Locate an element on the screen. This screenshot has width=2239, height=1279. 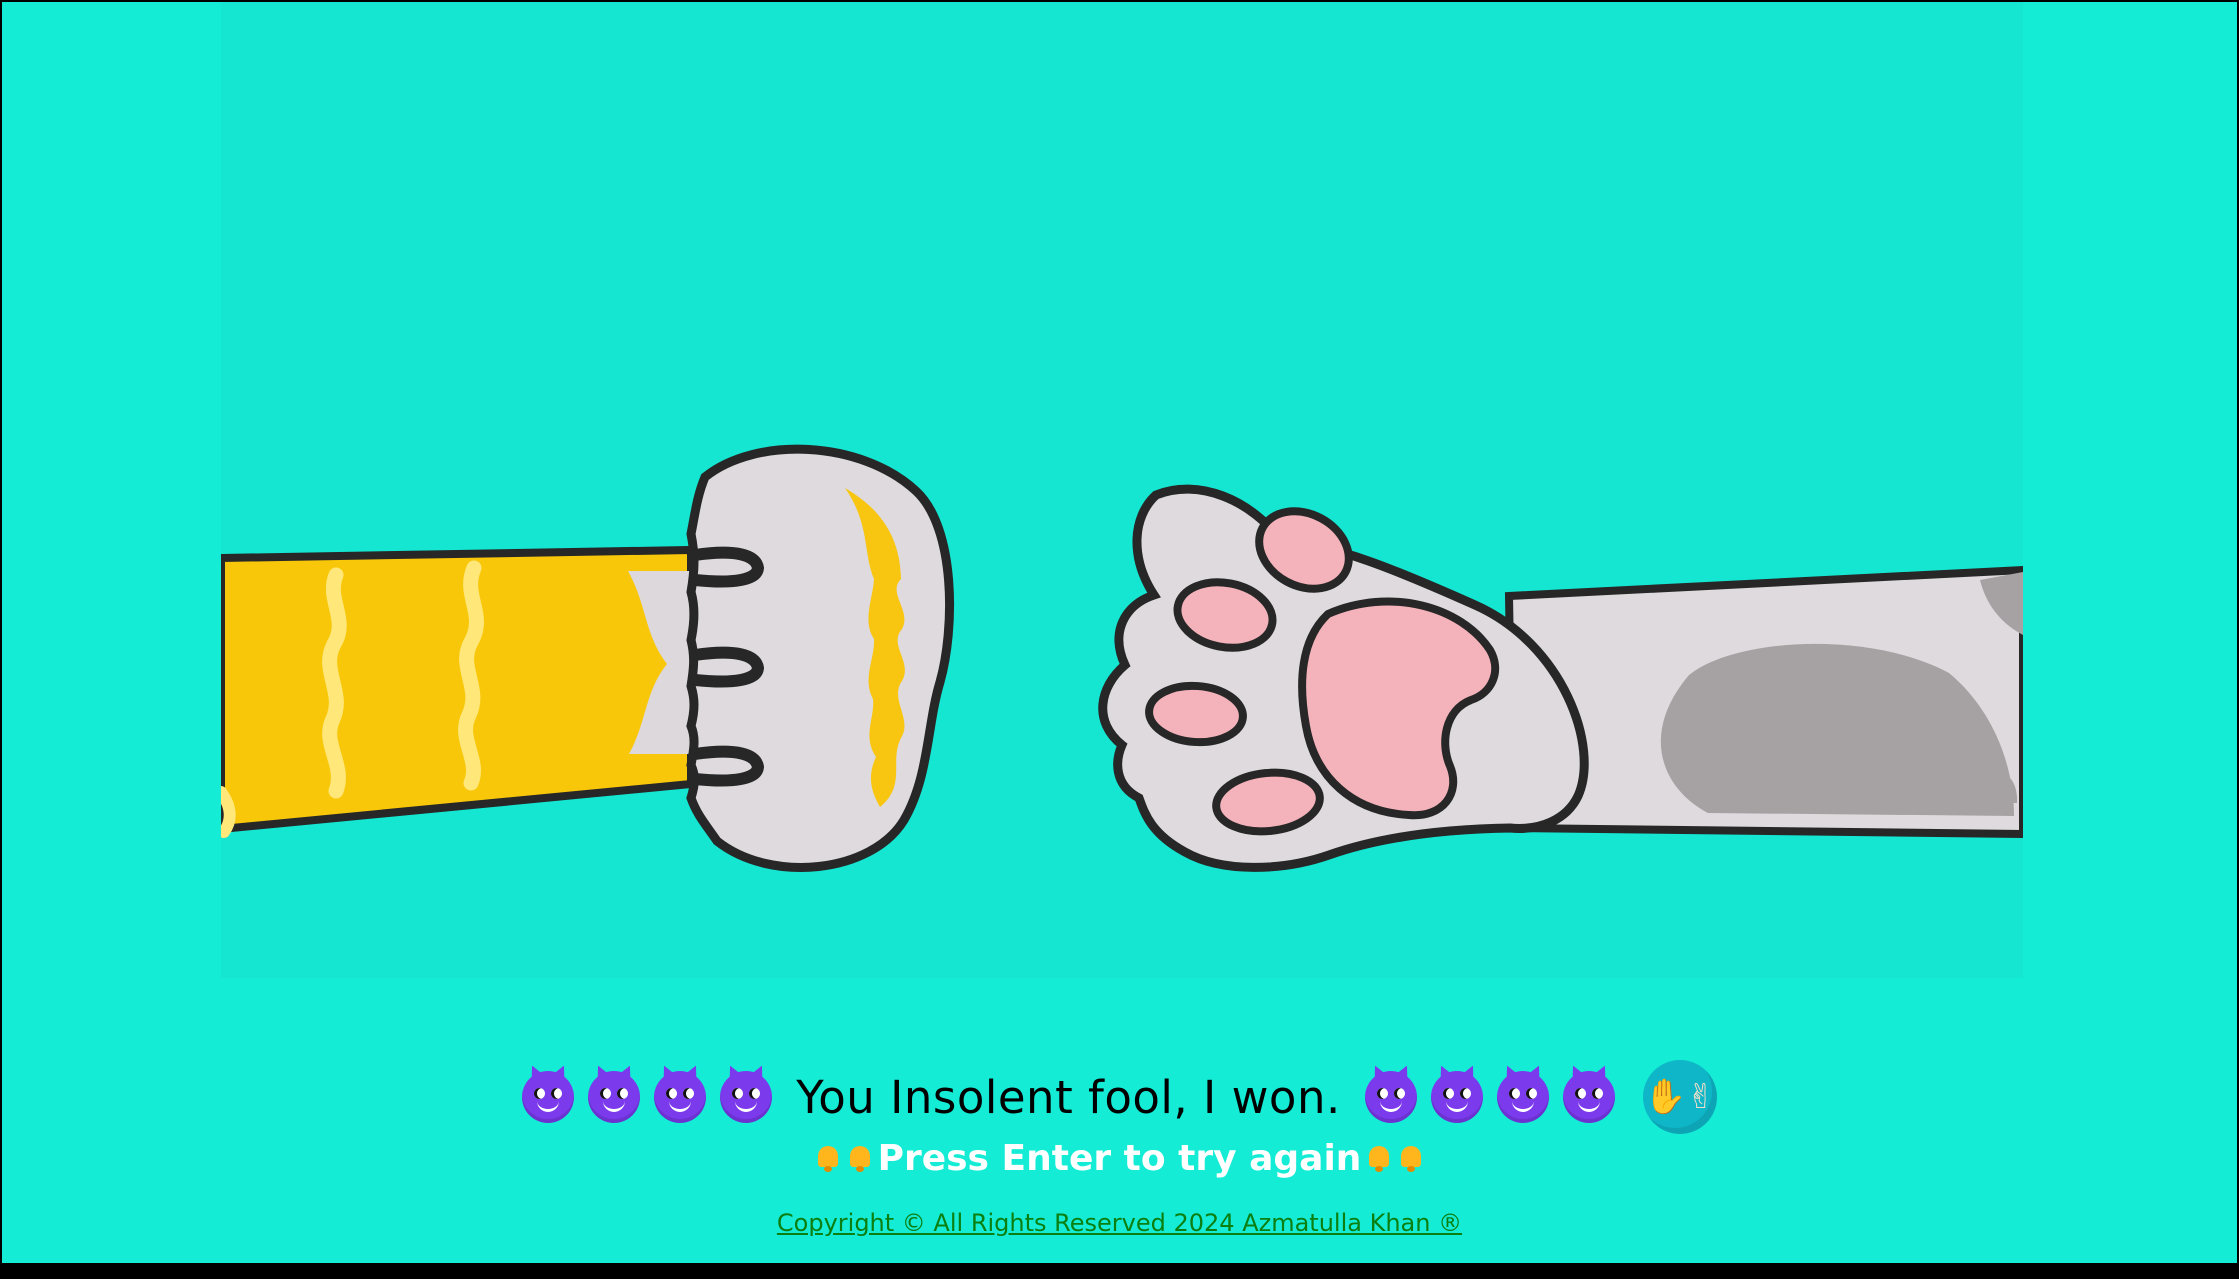
right-emoji-group is located at coordinates (1489, 1097).